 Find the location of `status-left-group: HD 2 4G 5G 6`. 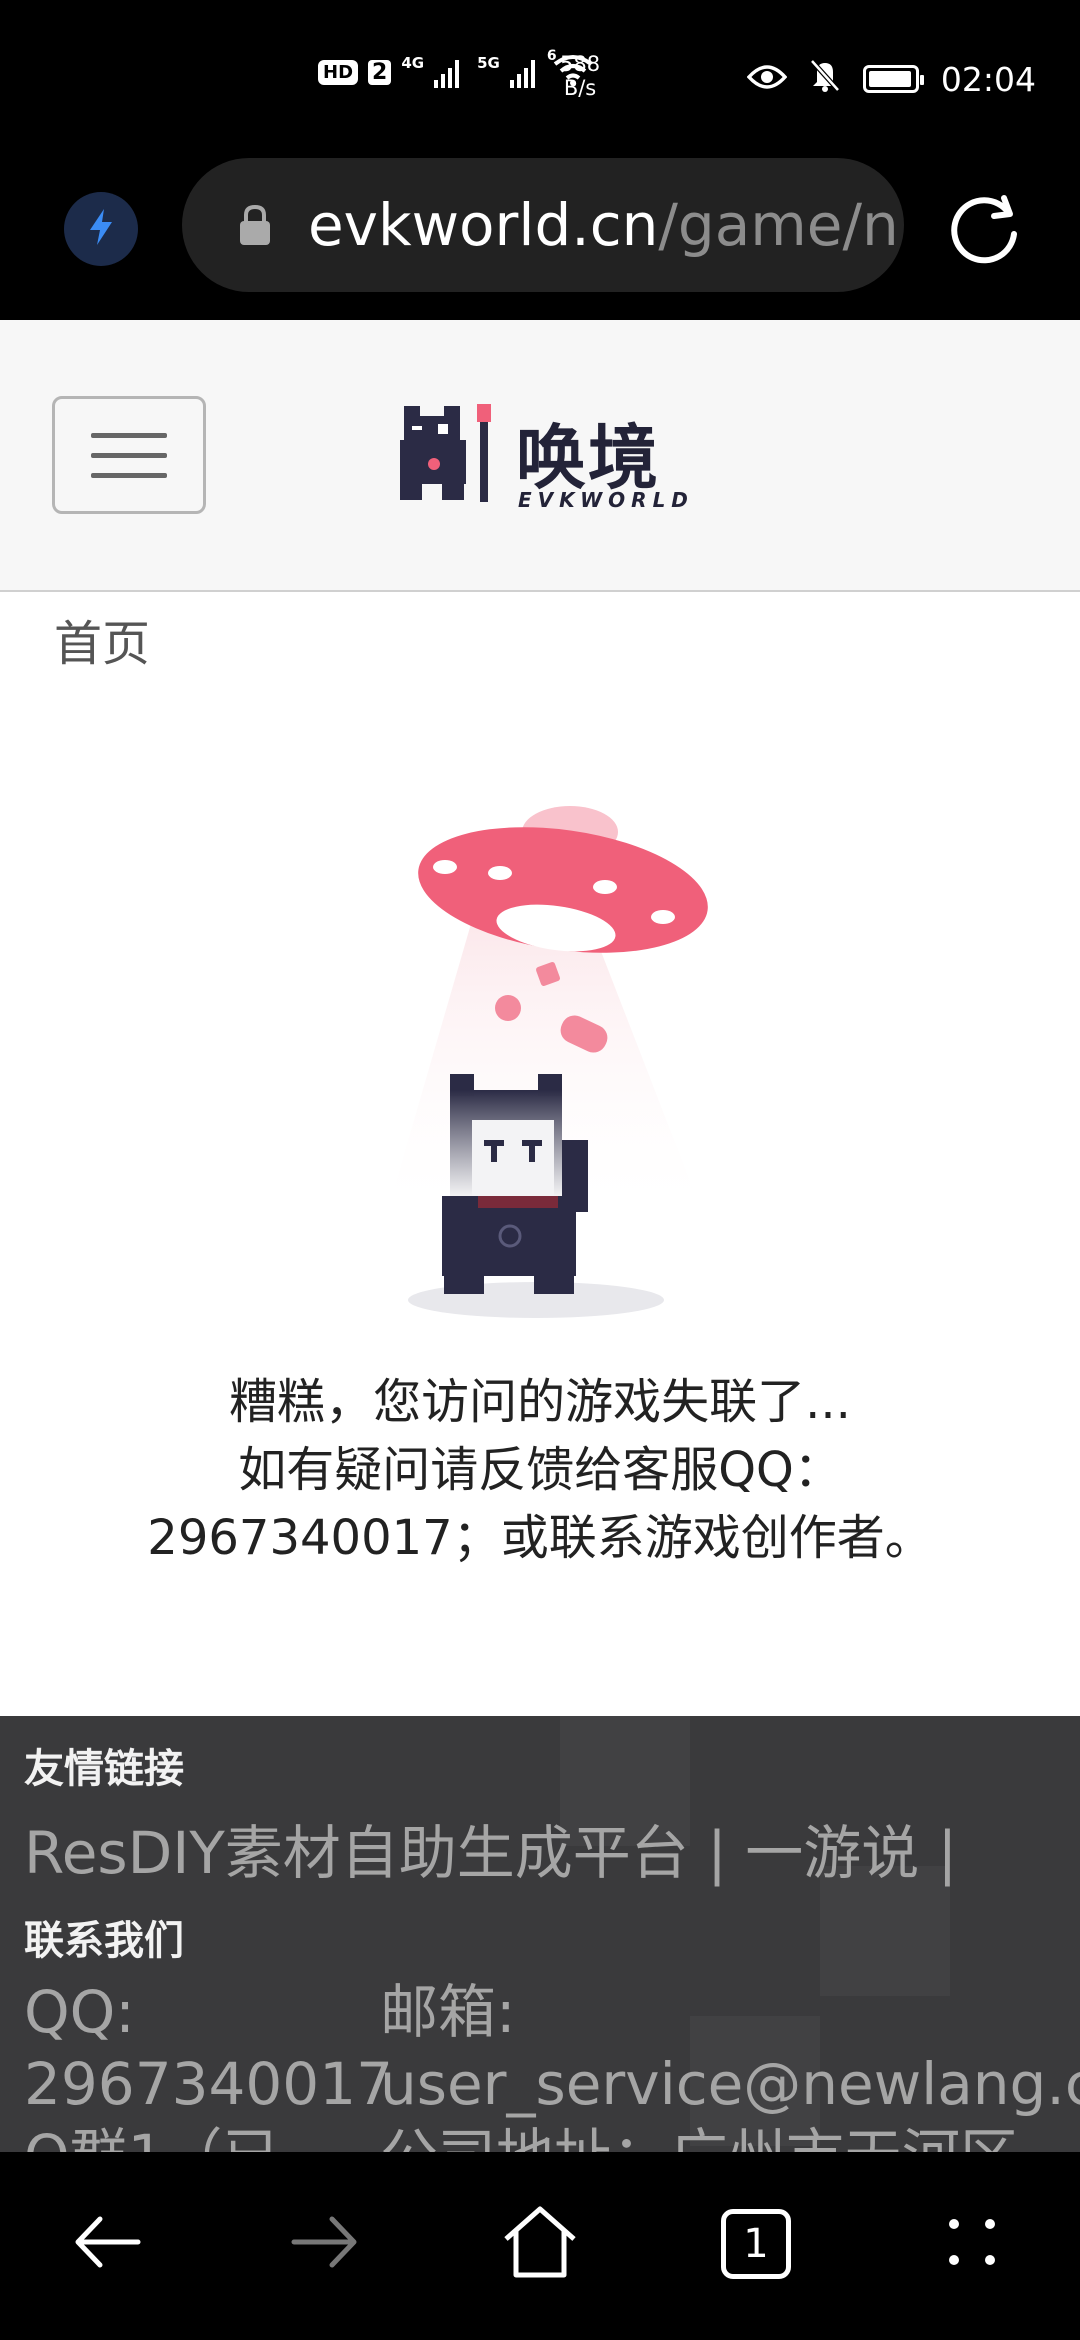

status-left-group: HD 2 4G 5G 6 is located at coordinates (455, 69).